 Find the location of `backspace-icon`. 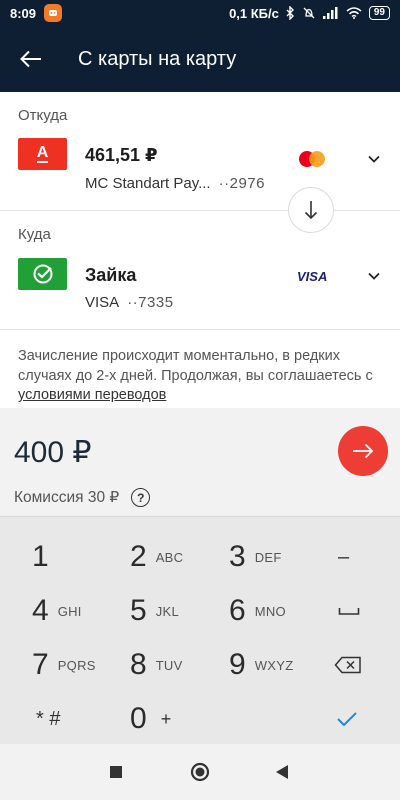

backspace-icon is located at coordinates (347, 665).